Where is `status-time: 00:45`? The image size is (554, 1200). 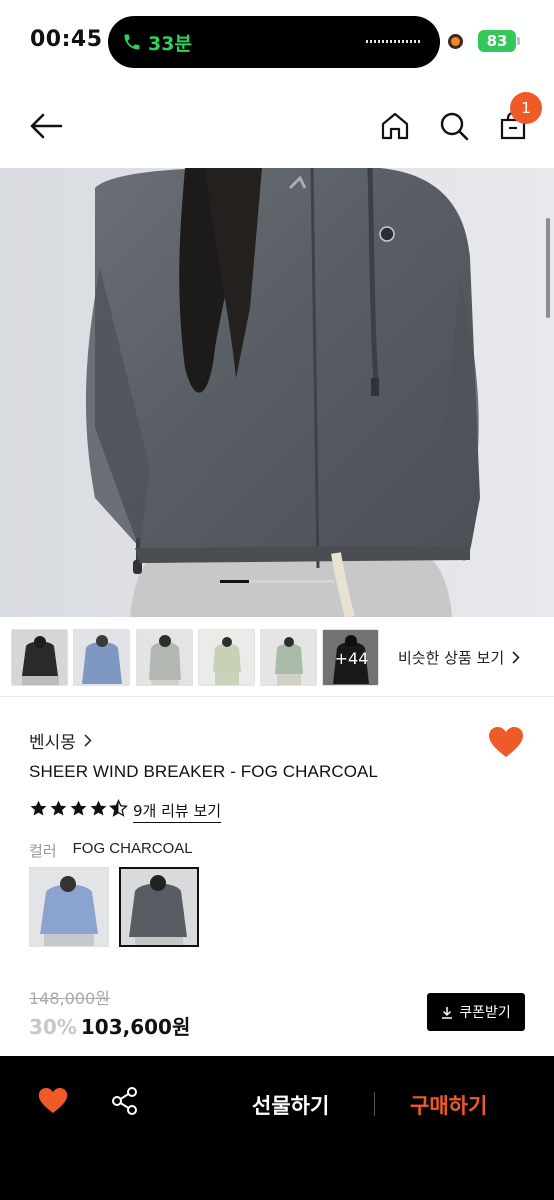
status-time: 00:45 is located at coordinates (66, 39).